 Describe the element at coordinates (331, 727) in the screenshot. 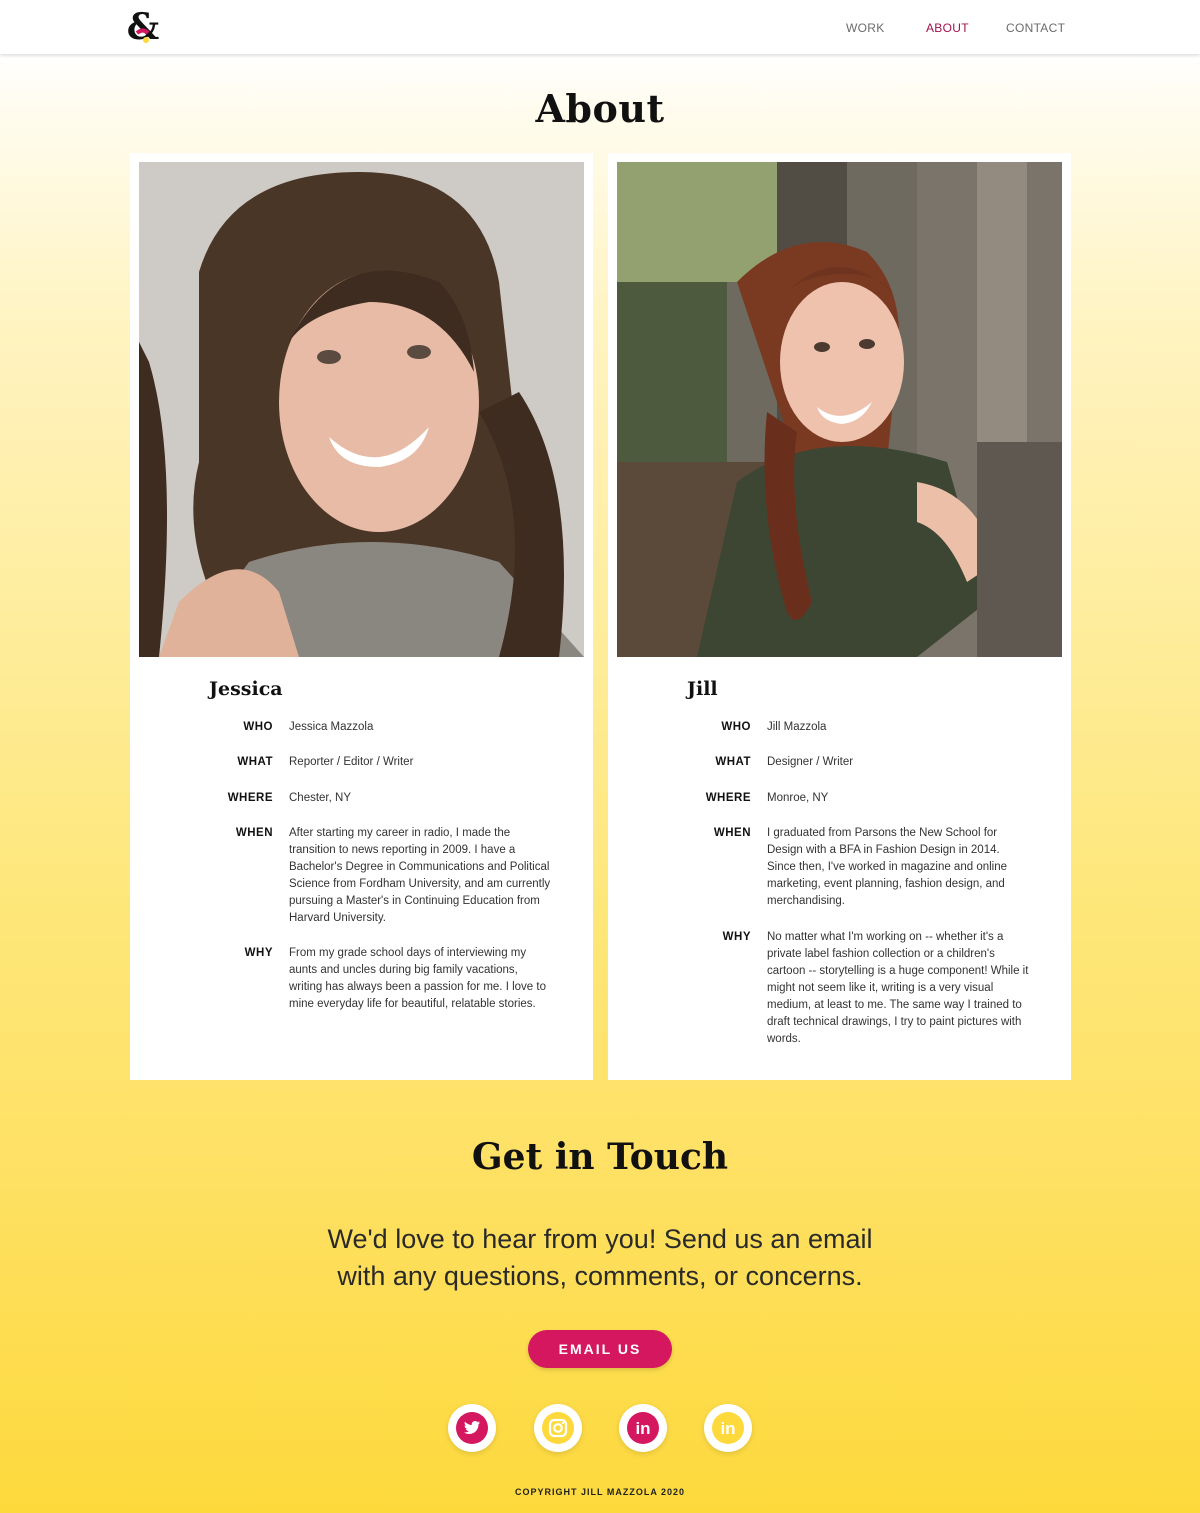

I see `who-value: Jessica Mazzola` at that location.